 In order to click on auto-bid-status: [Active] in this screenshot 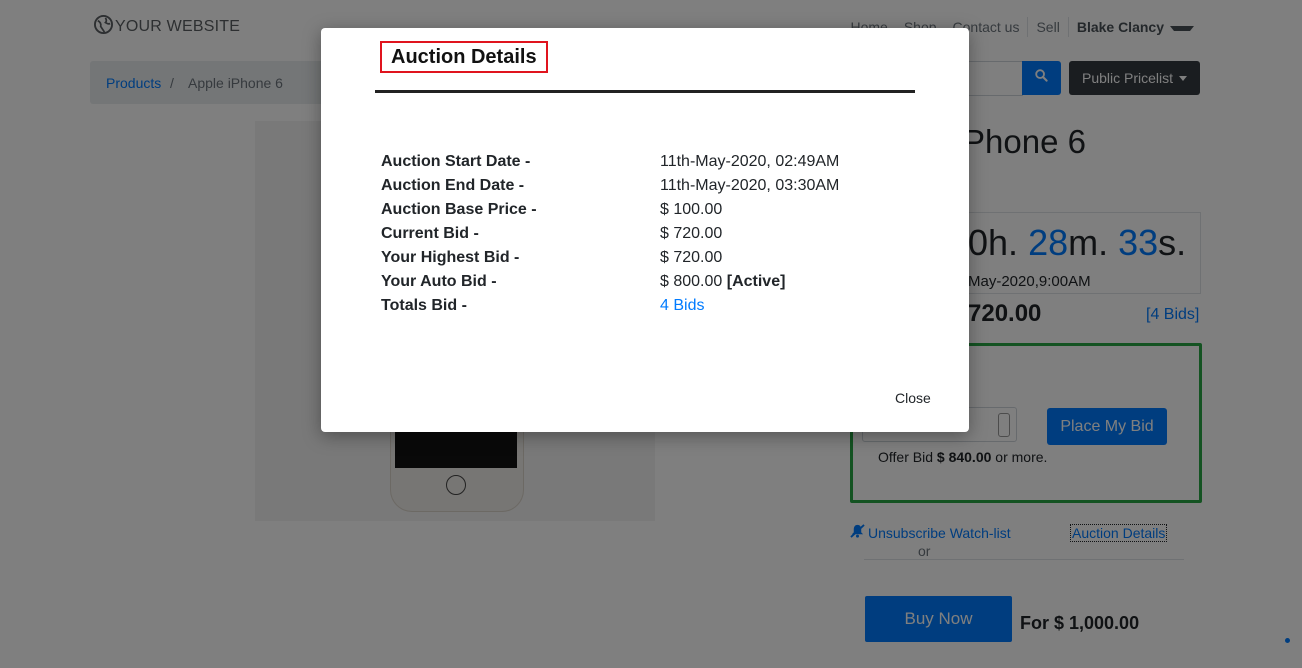, I will do `click(756, 281)`.